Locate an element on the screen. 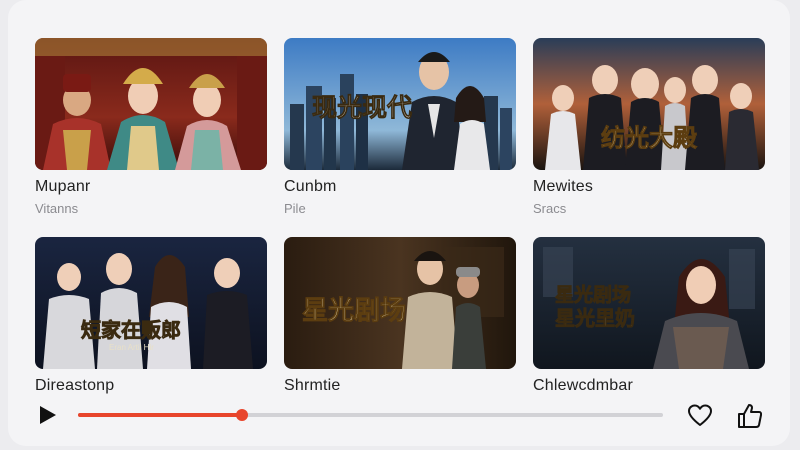 The height and width of the screenshot is (450, 800). progress-track is located at coordinates (370, 415).